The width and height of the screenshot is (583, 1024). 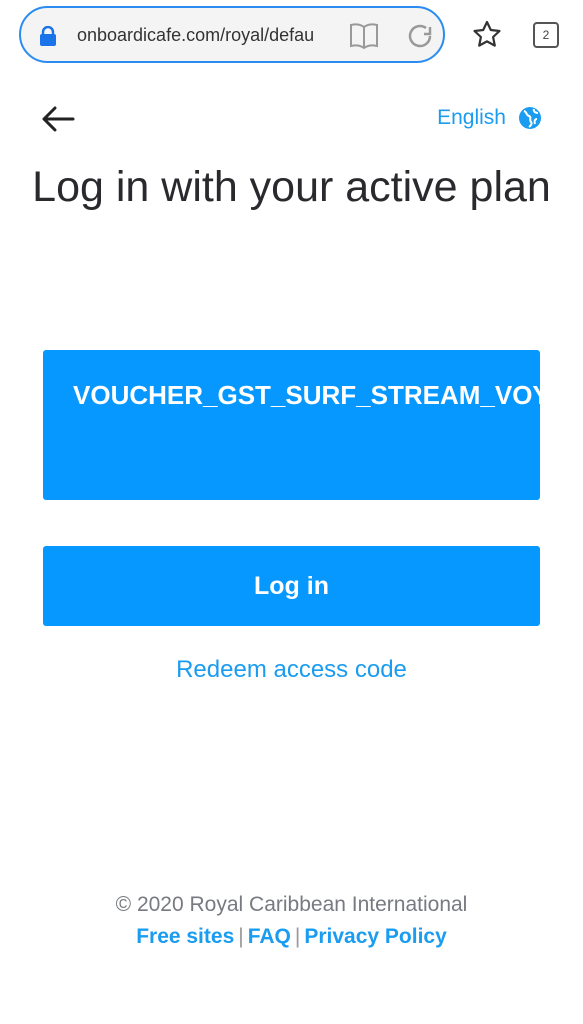 I want to click on url-text: onboardicafe.com/royal/defau, so click(x=195, y=35).